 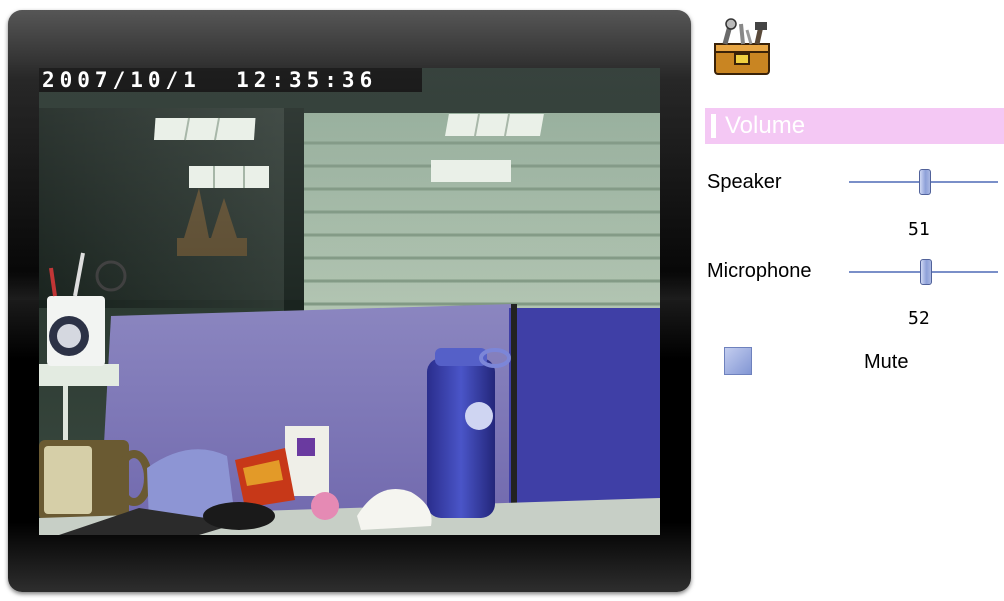 What do you see at coordinates (742, 48) in the screenshot?
I see `toolbox-icon` at bounding box center [742, 48].